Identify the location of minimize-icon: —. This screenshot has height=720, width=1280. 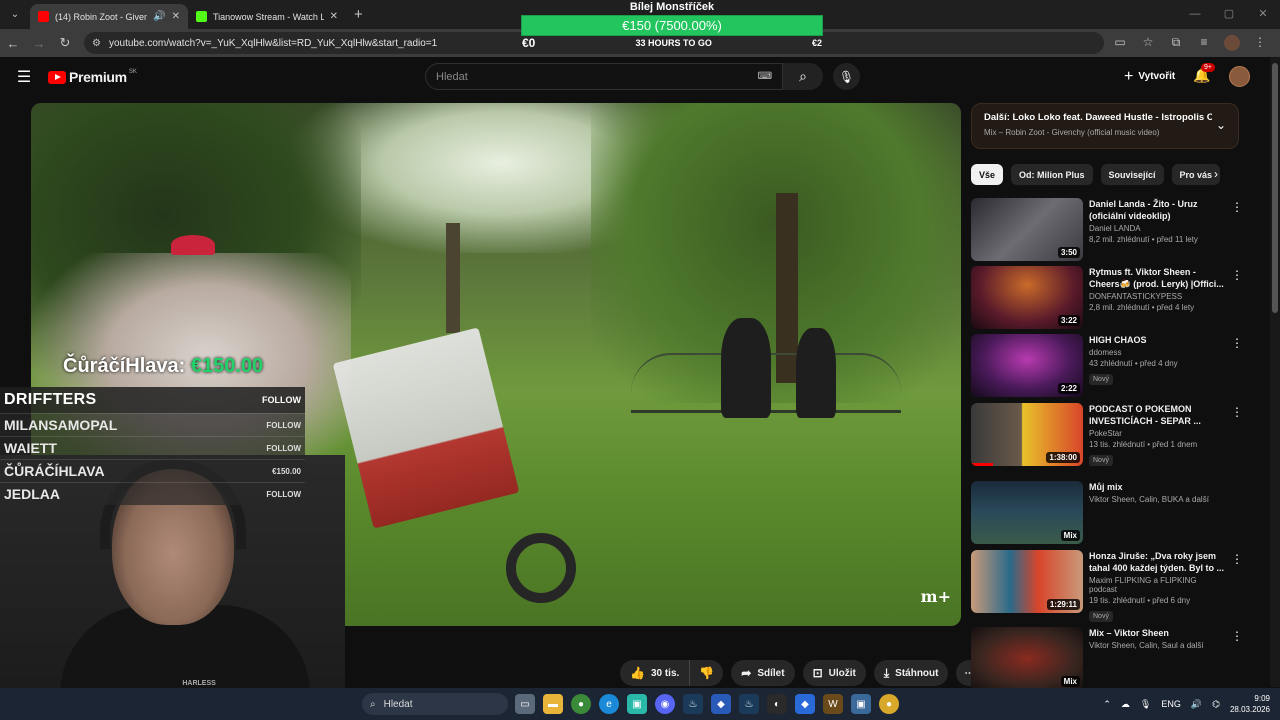
(1195, 14).